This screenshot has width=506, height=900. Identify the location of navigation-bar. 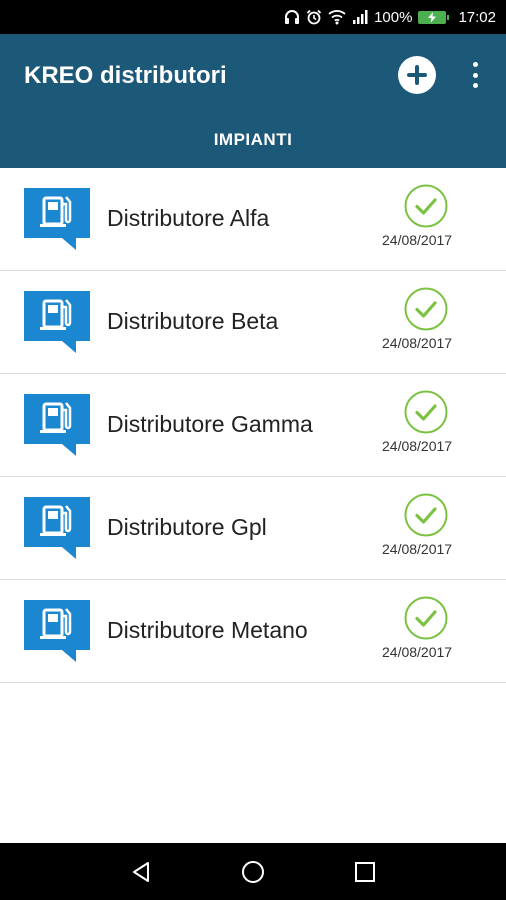
(253, 871).